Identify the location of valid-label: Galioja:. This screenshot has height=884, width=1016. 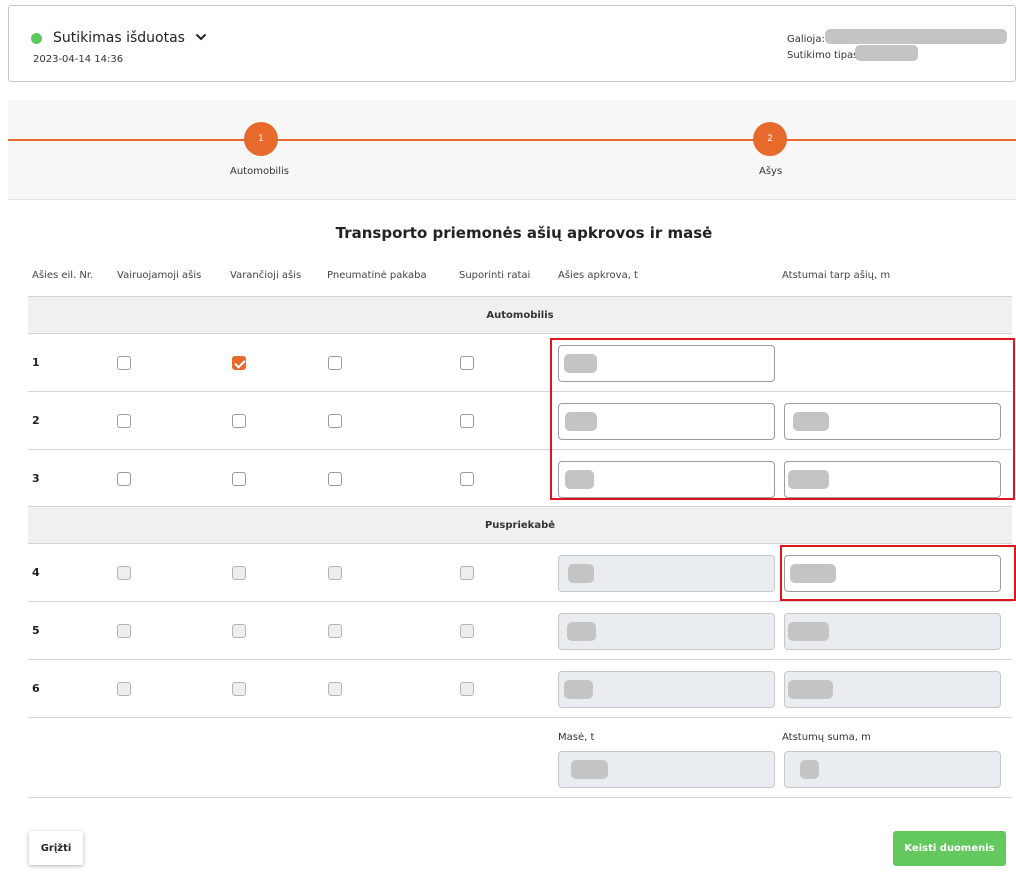
(806, 39).